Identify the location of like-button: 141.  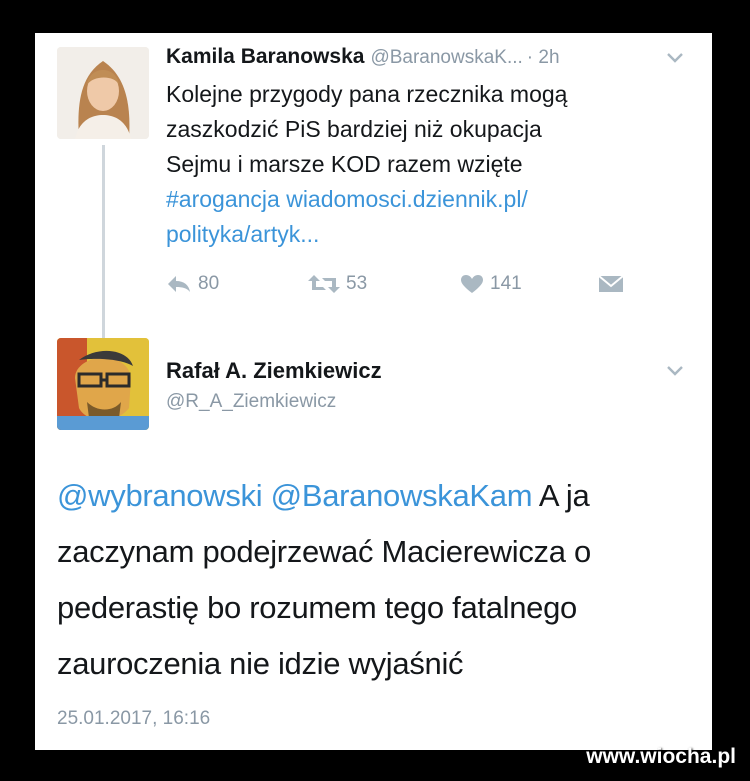
(491, 284).